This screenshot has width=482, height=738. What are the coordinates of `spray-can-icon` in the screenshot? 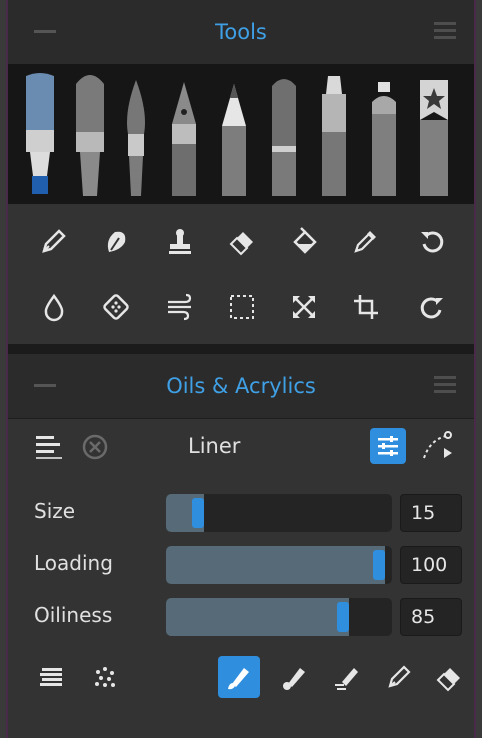 It's located at (384, 134).